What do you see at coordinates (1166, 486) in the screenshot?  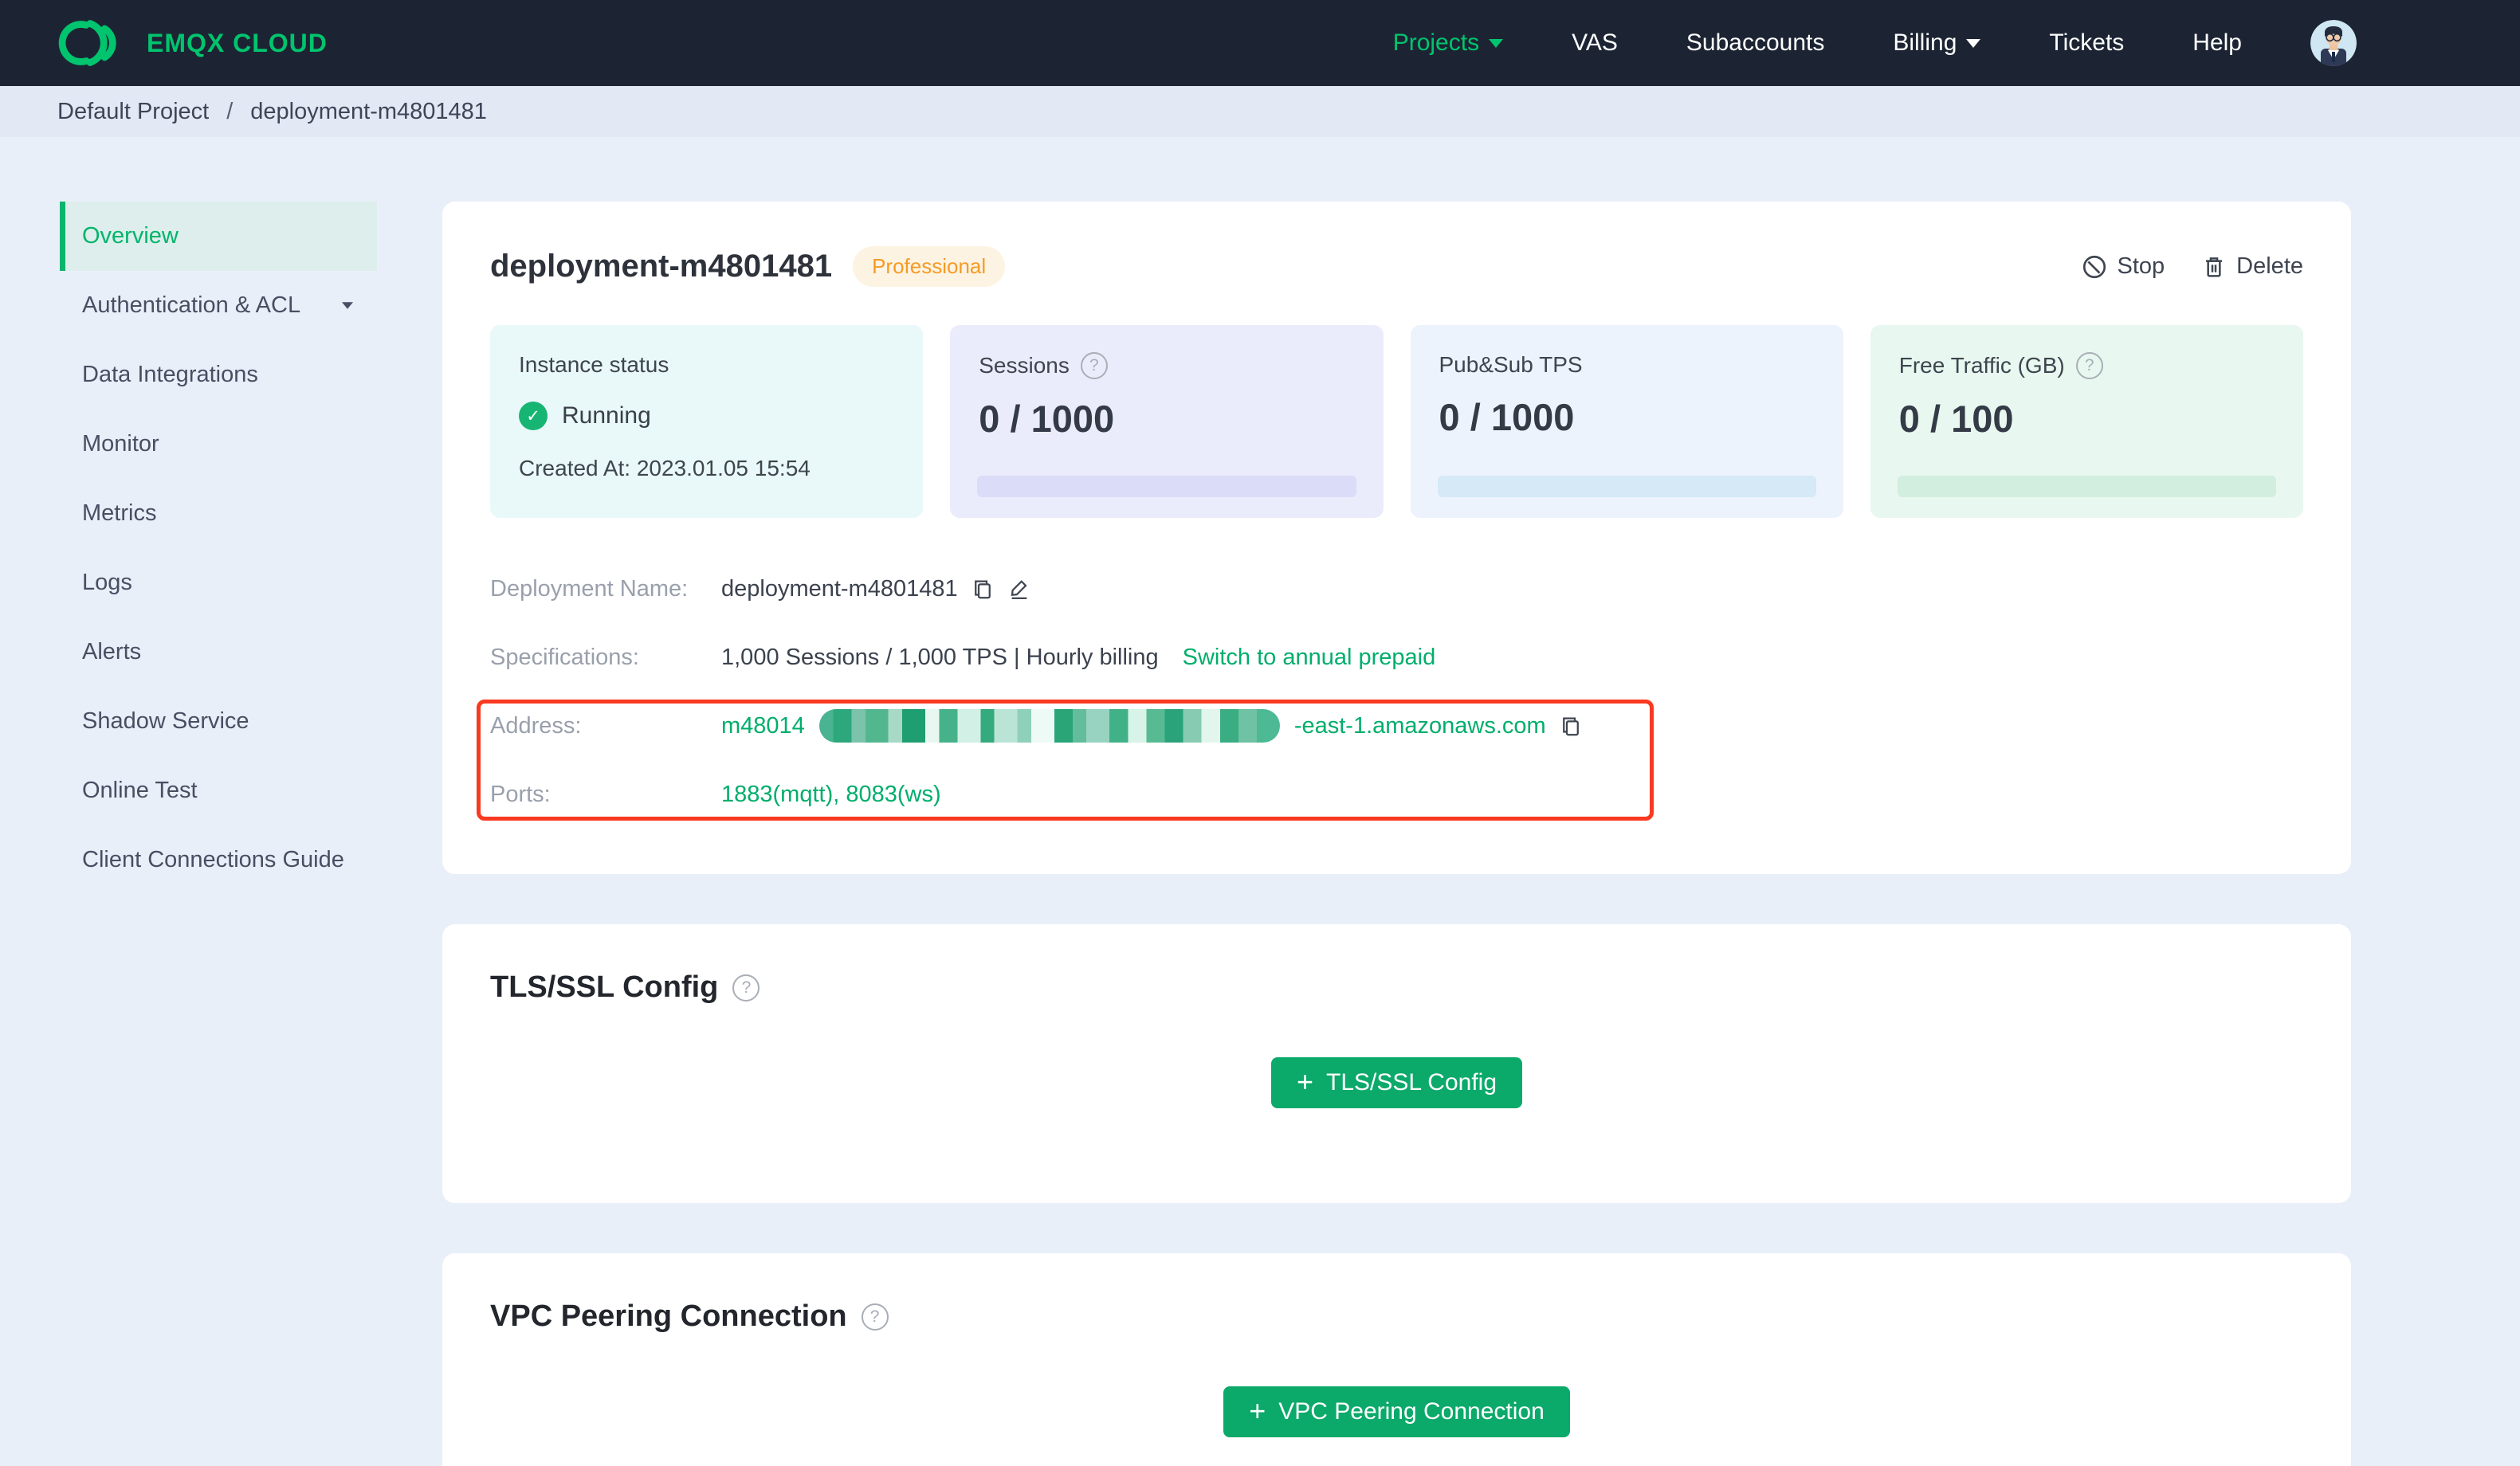 I see `sessions-progressbar` at bounding box center [1166, 486].